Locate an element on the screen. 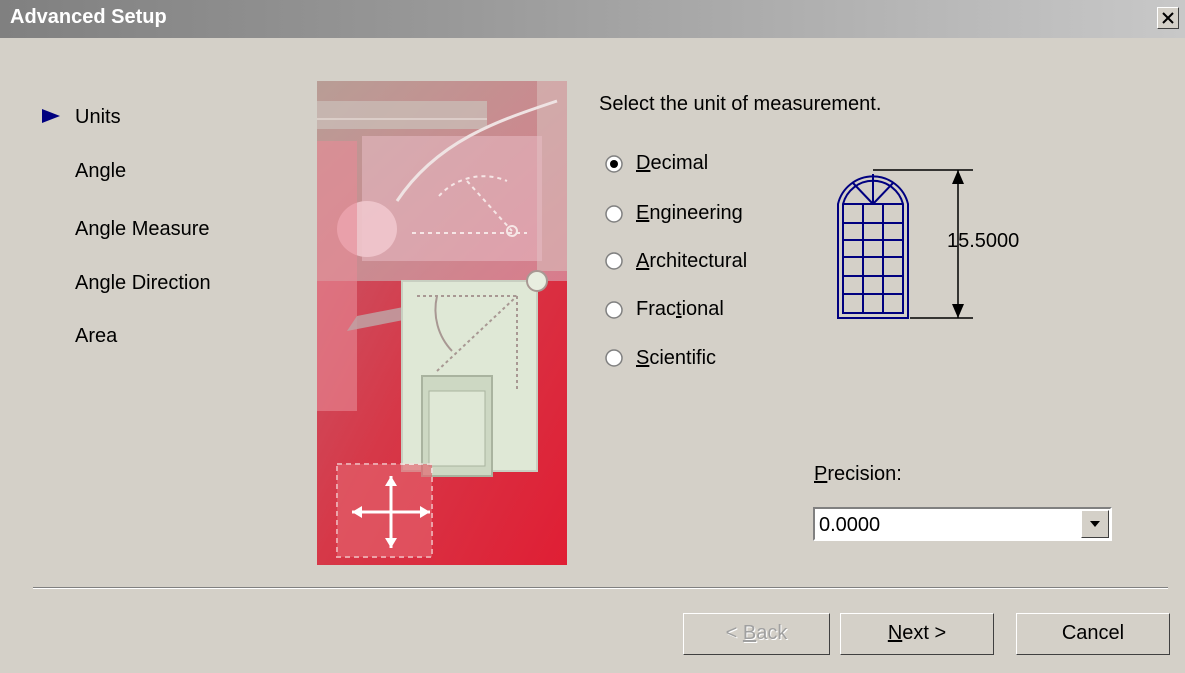 Image resolution: width=1185 pixels, height=673 pixels. precision-dropdown-button is located at coordinates (1095, 524).